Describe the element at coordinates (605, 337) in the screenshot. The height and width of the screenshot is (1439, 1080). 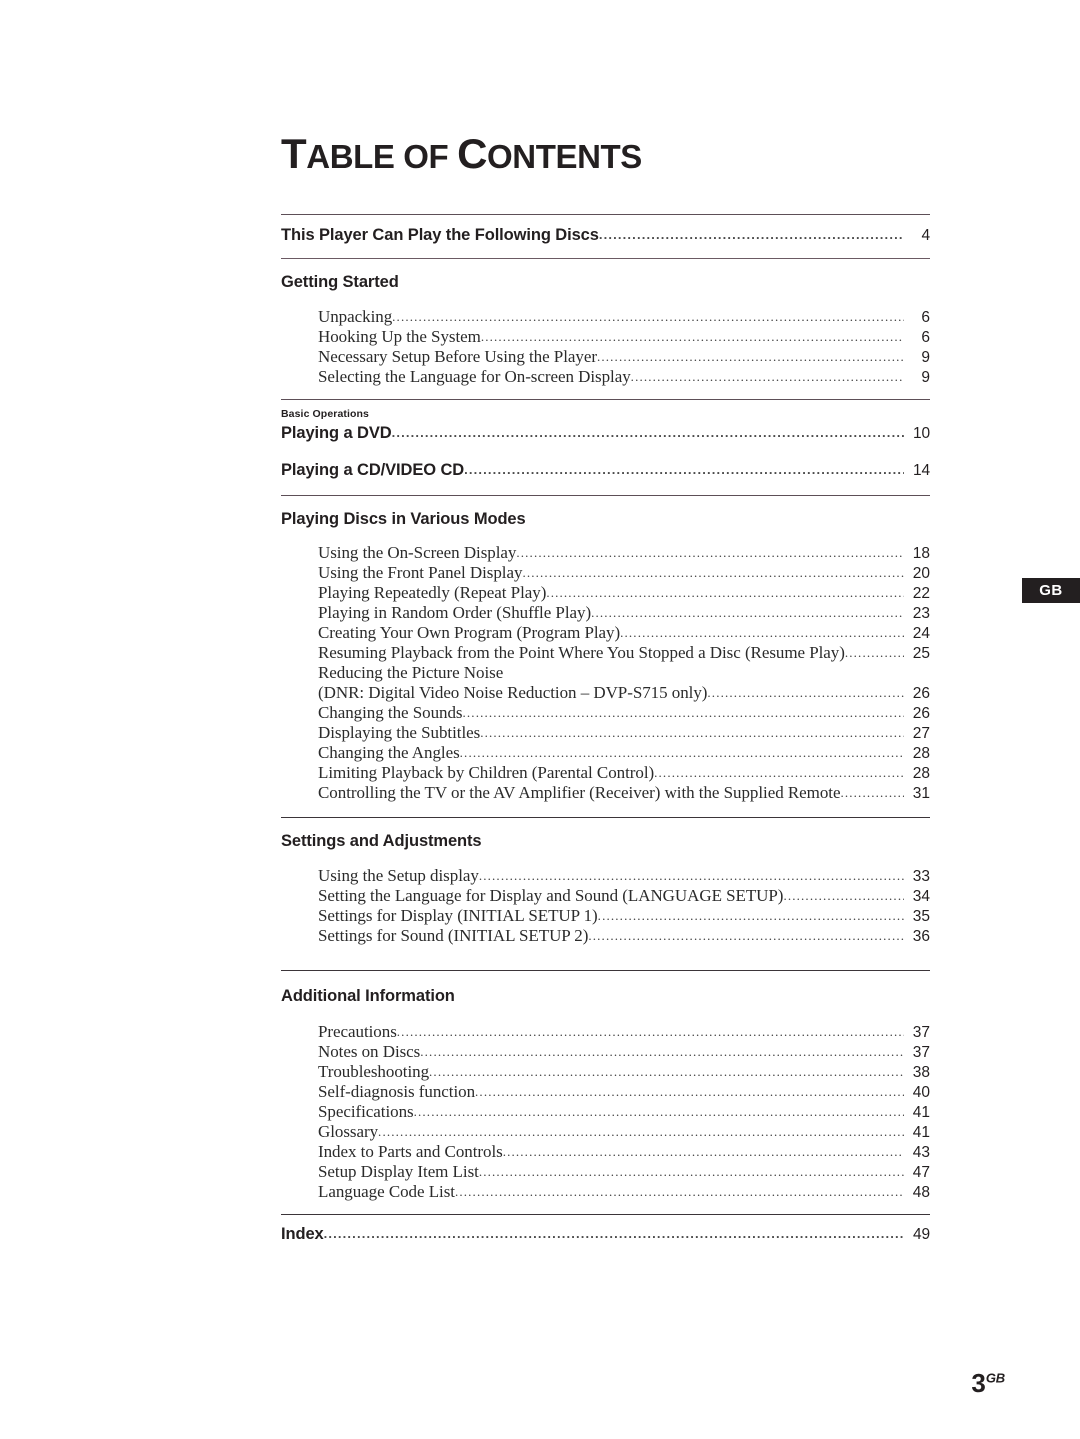
I see `toc-subentry: Hooking Up the System 6` at that location.